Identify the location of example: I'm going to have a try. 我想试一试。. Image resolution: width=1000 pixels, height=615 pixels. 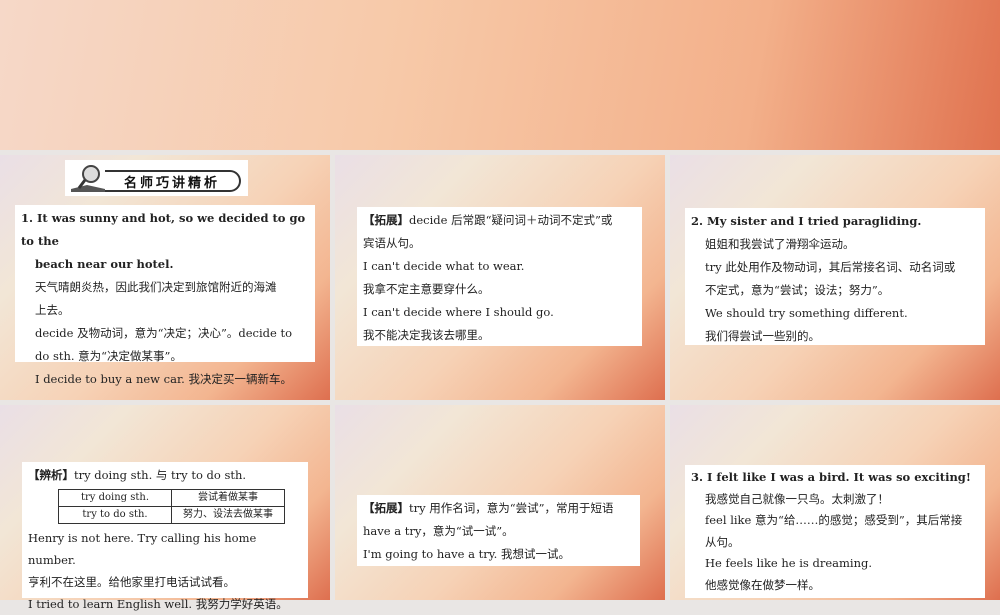
(466, 554).